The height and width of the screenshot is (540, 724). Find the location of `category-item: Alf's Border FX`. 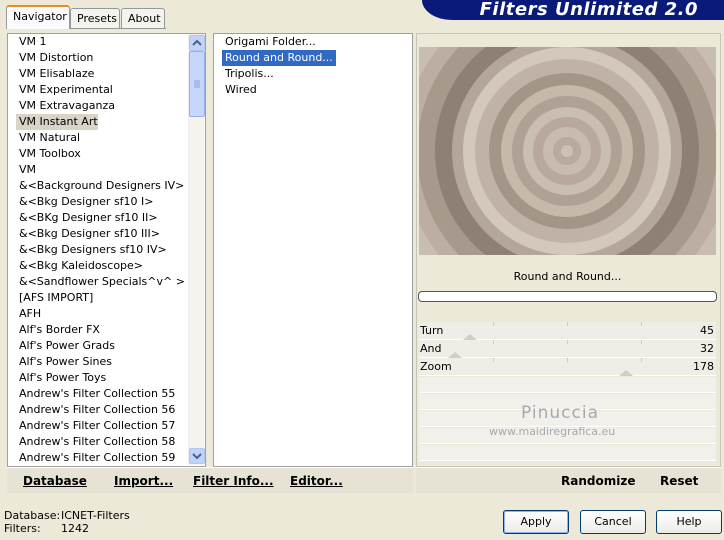

category-item: Alf's Border FX is located at coordinates (58, 330).